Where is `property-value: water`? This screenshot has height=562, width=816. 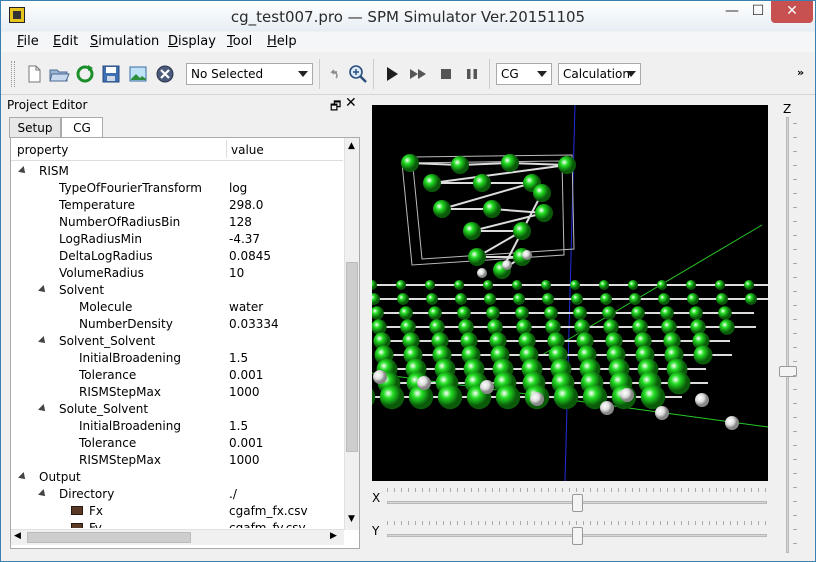
property-value: water is located at coordinates (246, 307).